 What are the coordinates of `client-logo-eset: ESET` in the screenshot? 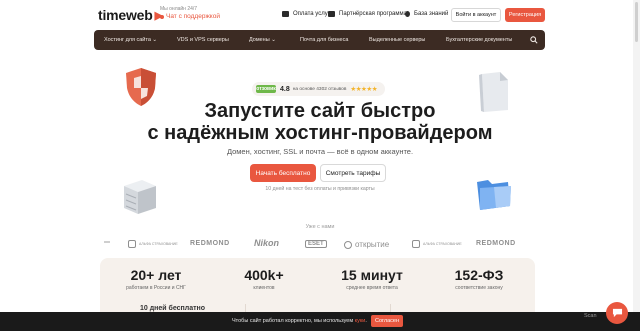 It's located at (316, 244).